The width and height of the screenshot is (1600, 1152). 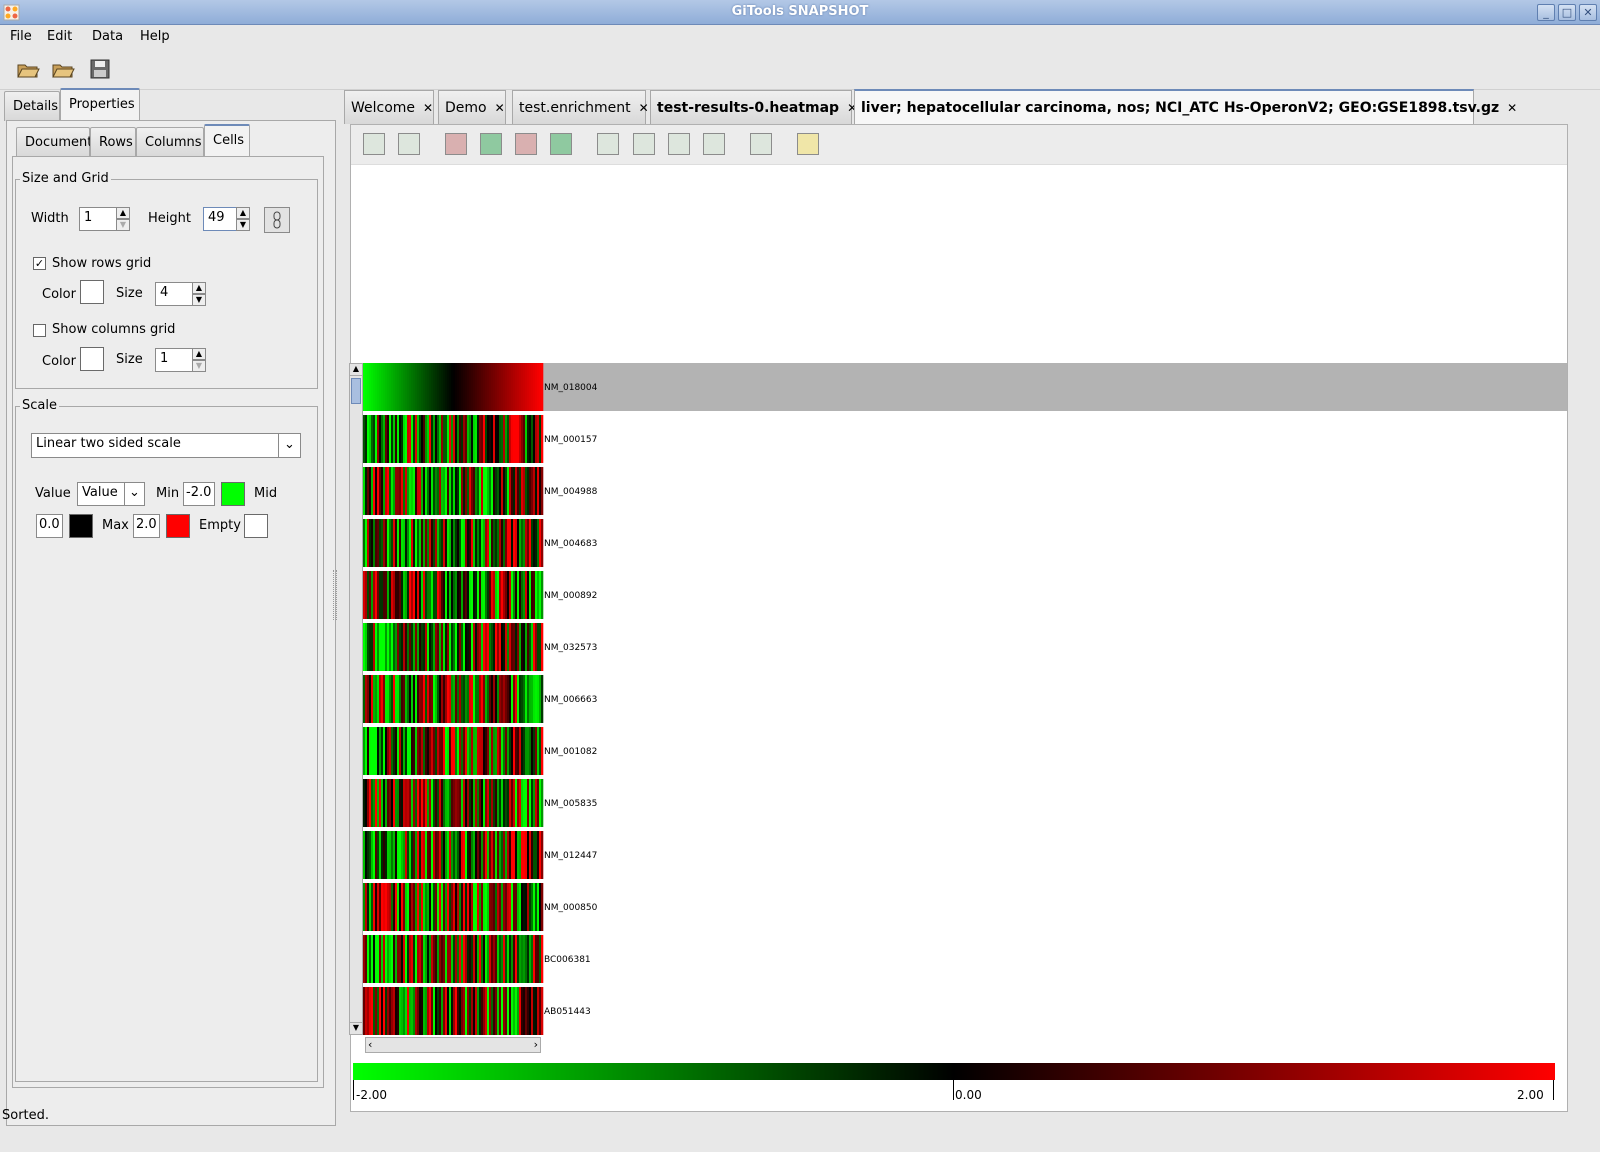 What do you see at coordinates (571, 908) in the screenshot?
I see `row-label: NM_000850` at bounding box center [571, 908].